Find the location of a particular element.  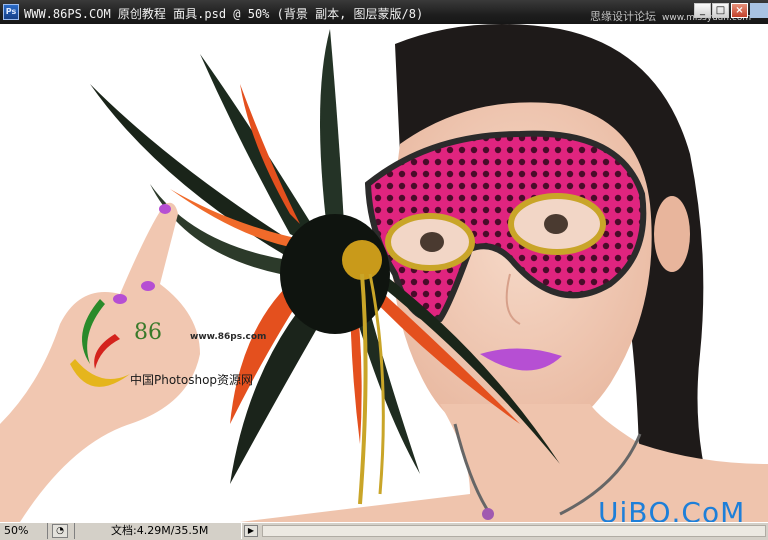

status-bar: 50% ◔ 文档:4.29M/35.5M ▶ is located at coordinates (384, 531).